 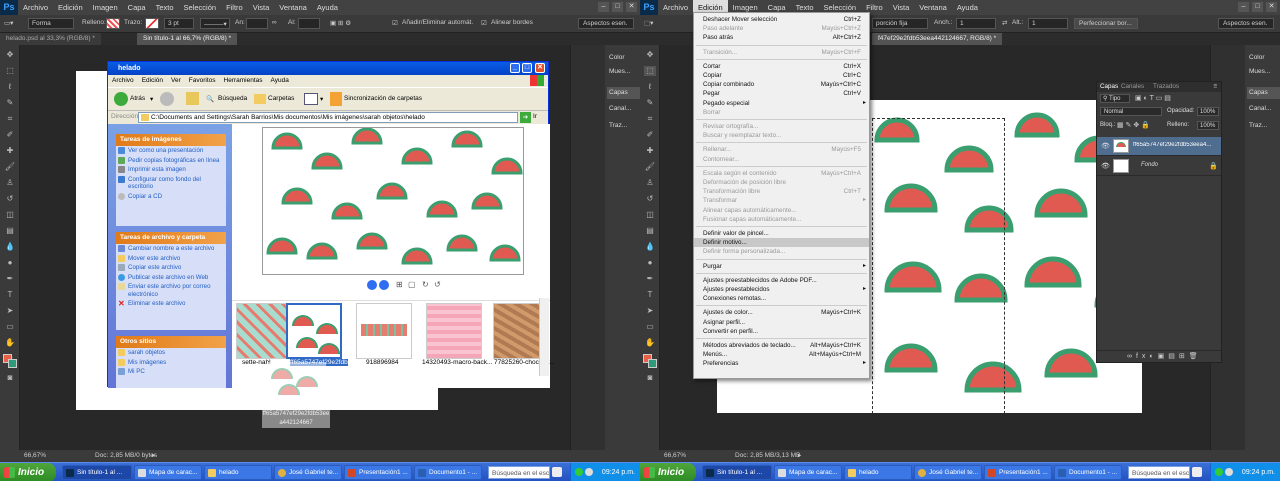 I want to click on hand-tool-icon: ✋, so click(x=650, y=343).